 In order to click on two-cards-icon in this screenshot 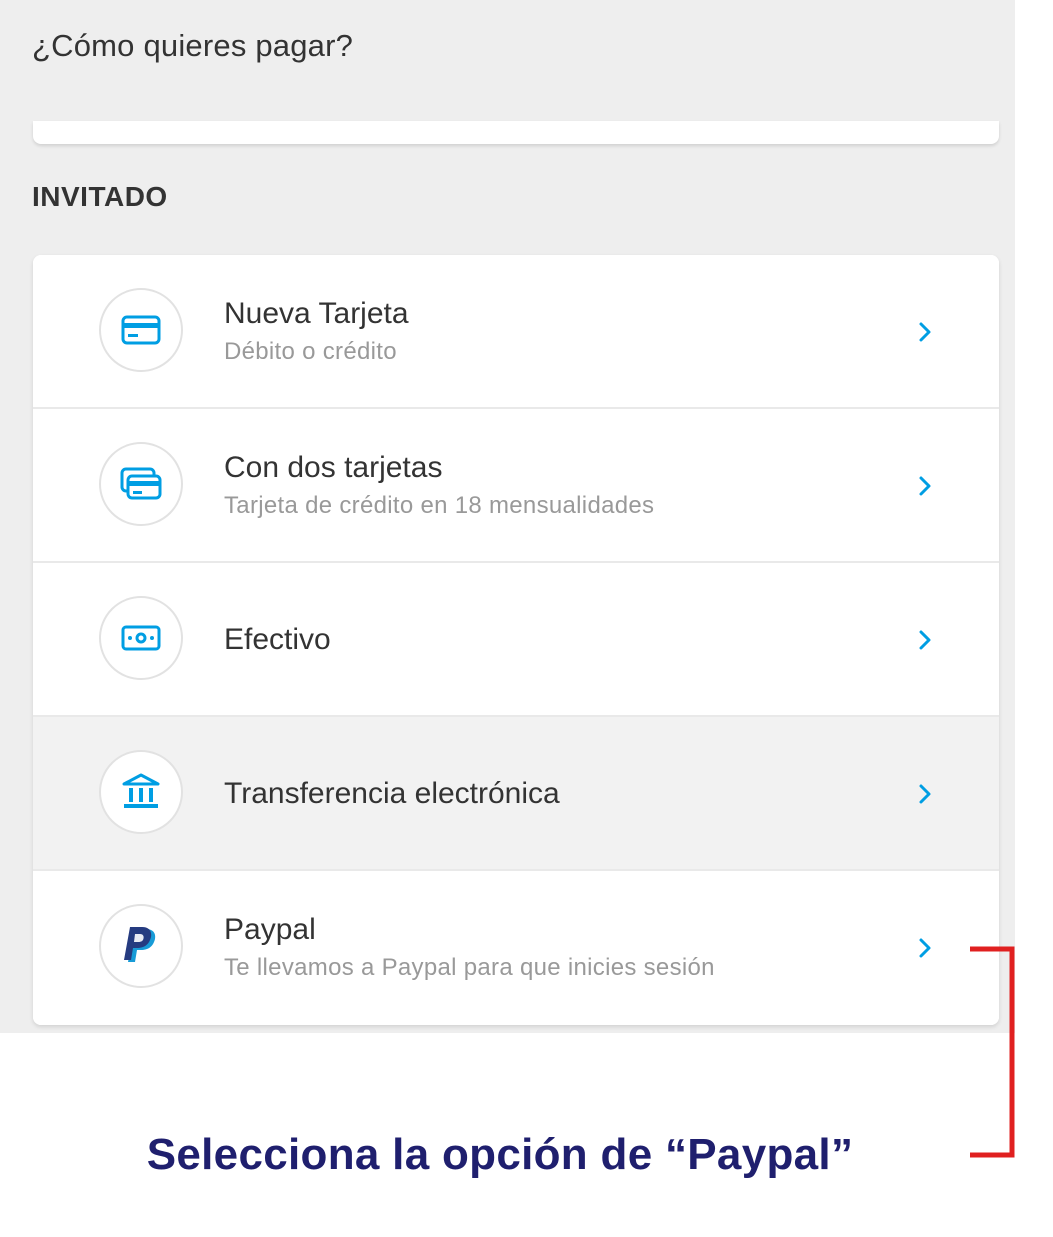, I will do `click(141, 484)`.